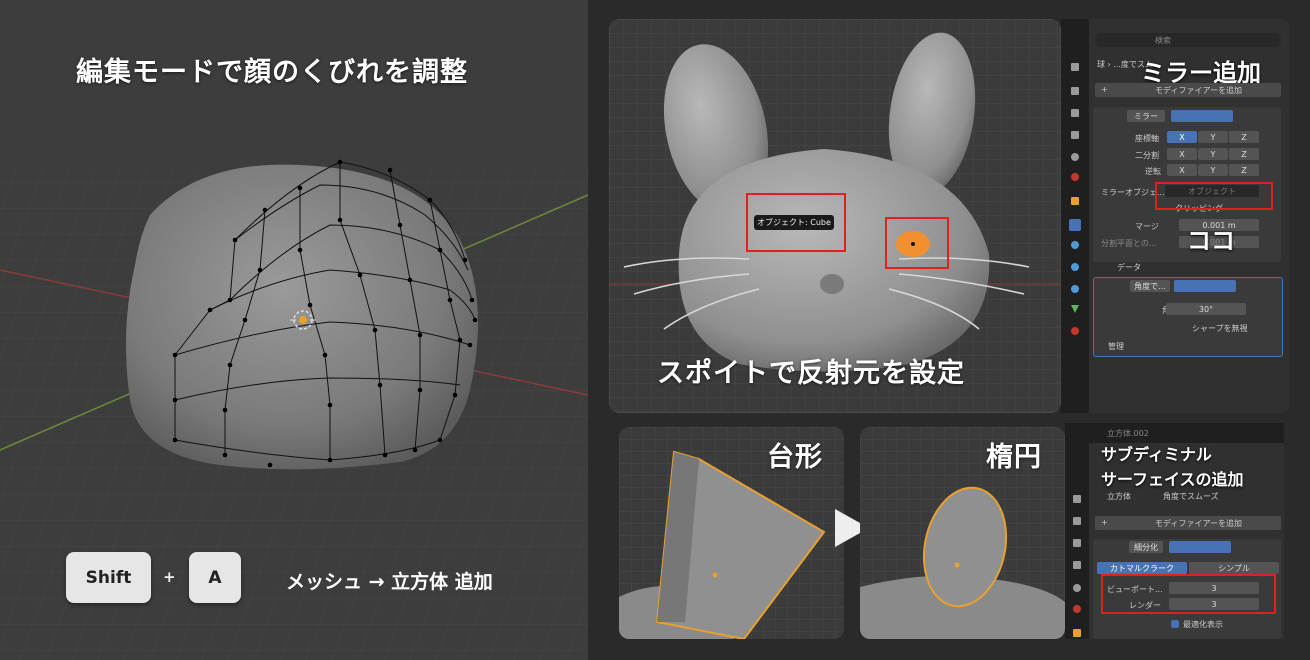  What do you see at coordinates (1203, 624) in the screenshot?
I see `optimal-display-label: 最適化表示` at bounding box center [1203, 624].